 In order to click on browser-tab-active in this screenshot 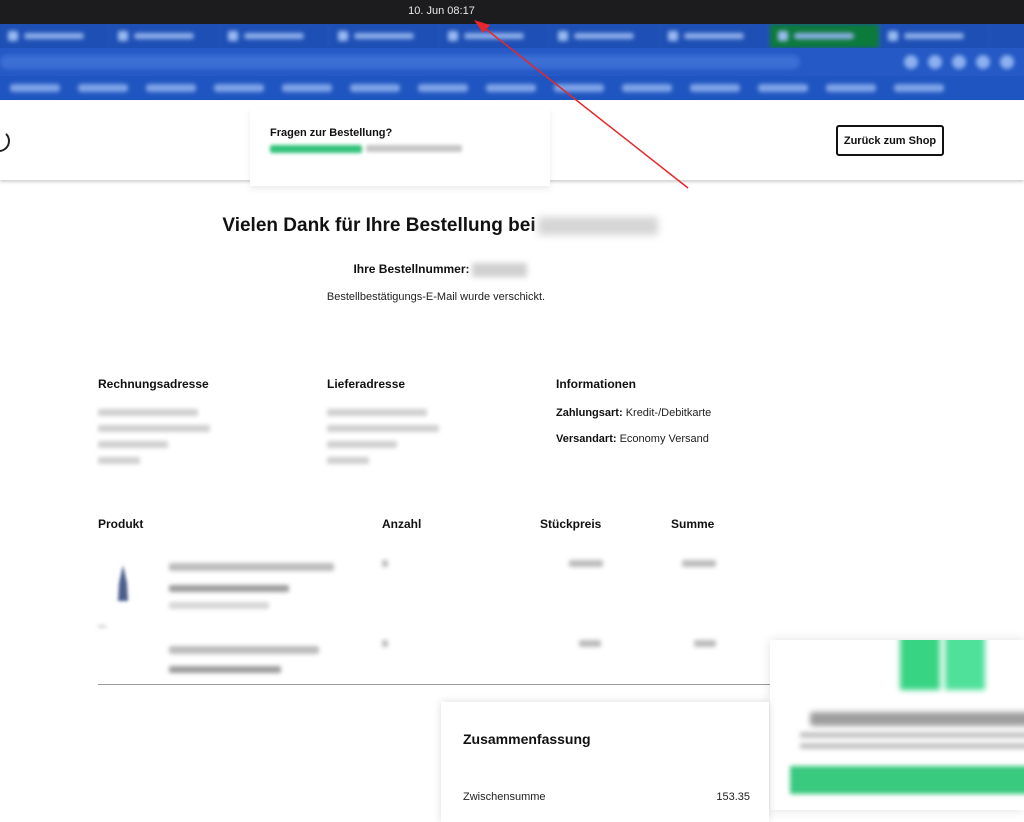, I will do `click(825, 36)`.